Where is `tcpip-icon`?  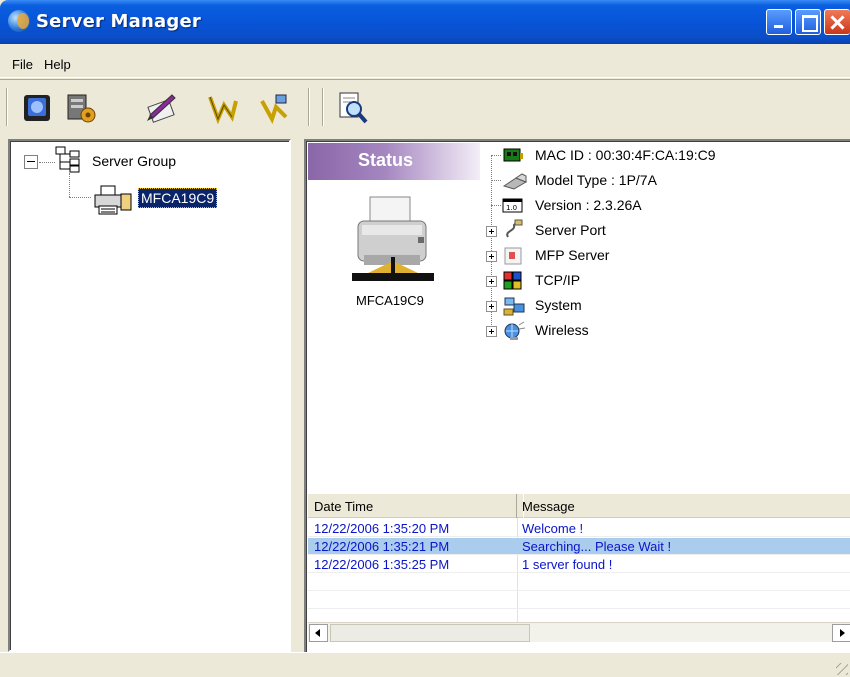 tcpip-icon is located at coordinates (512, 280).